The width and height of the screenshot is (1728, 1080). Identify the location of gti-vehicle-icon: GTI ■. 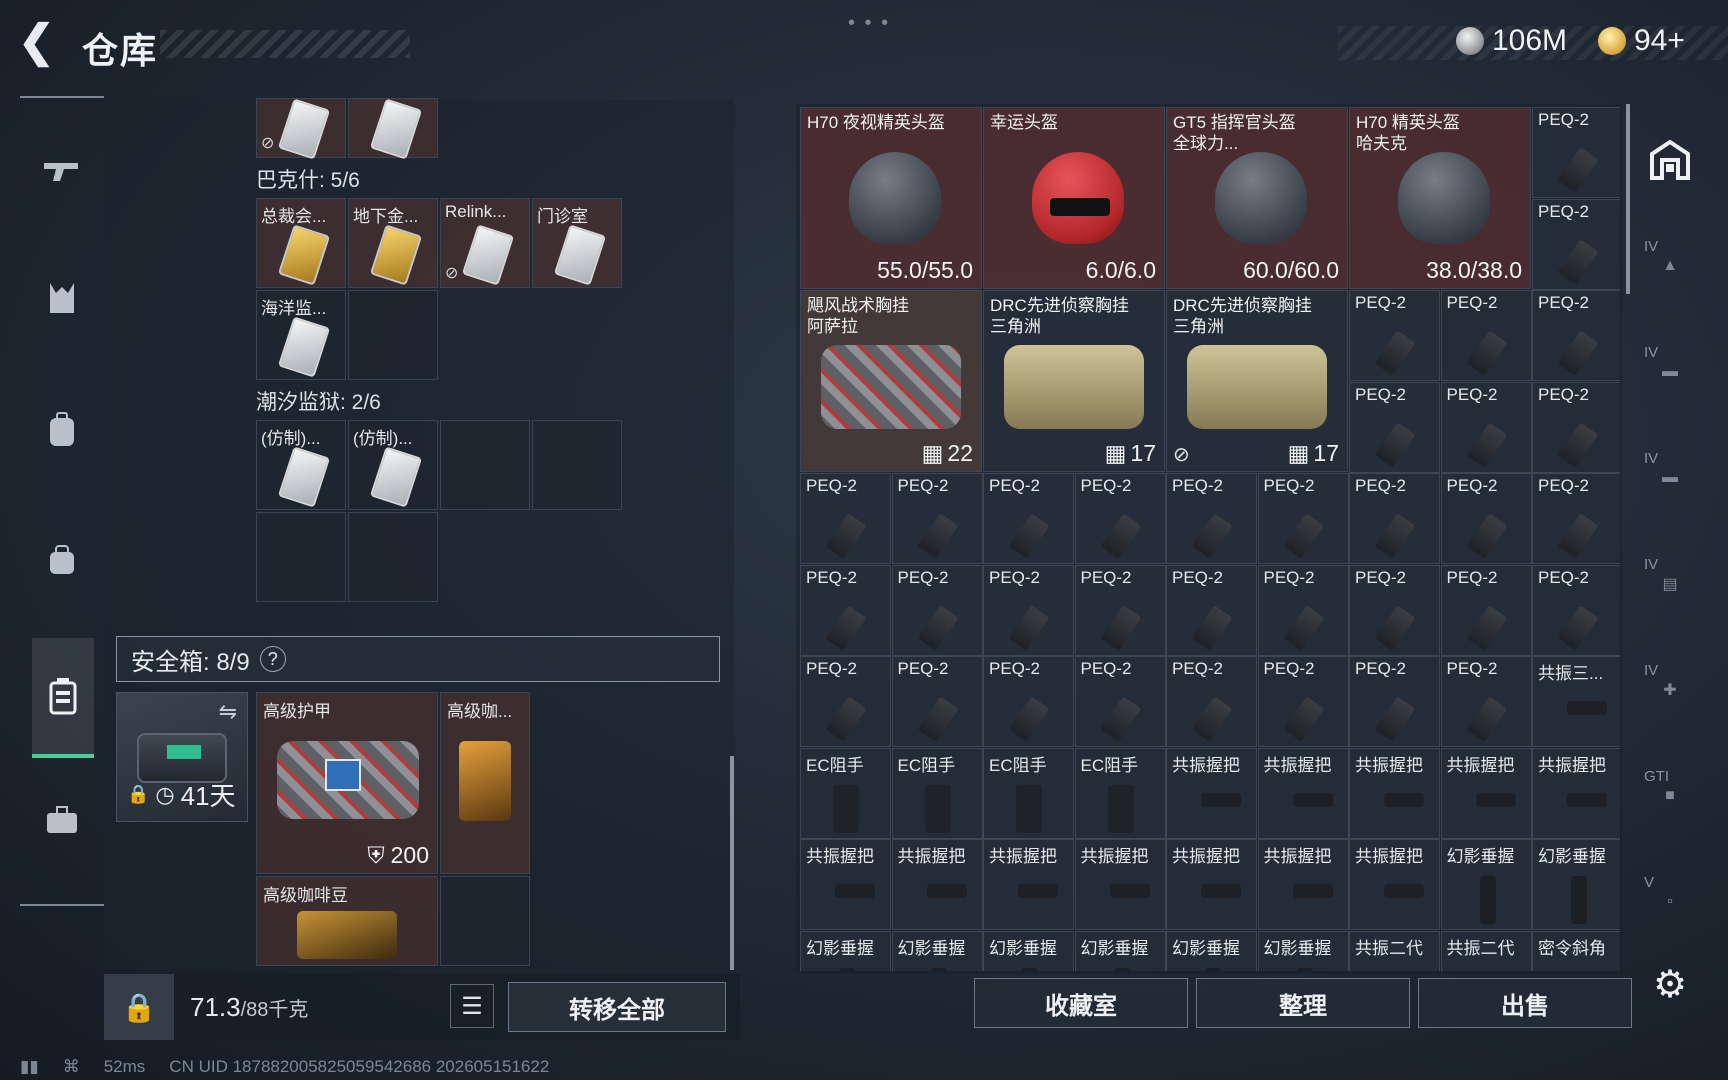
(1670, 796).